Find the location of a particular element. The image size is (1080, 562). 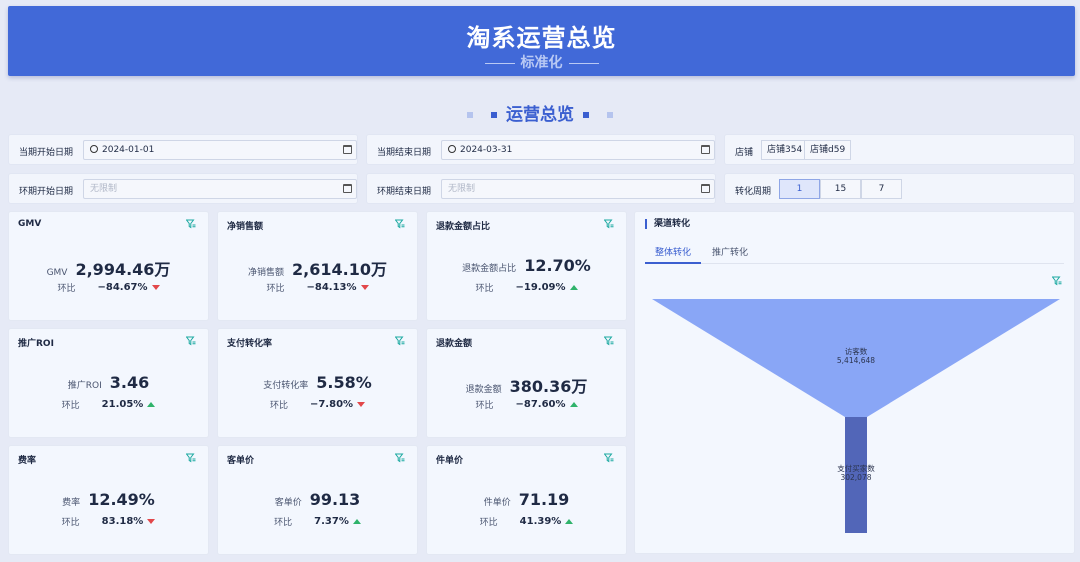

funnel-stage-name: 支付买家数 is located at coordinates (856, 468).